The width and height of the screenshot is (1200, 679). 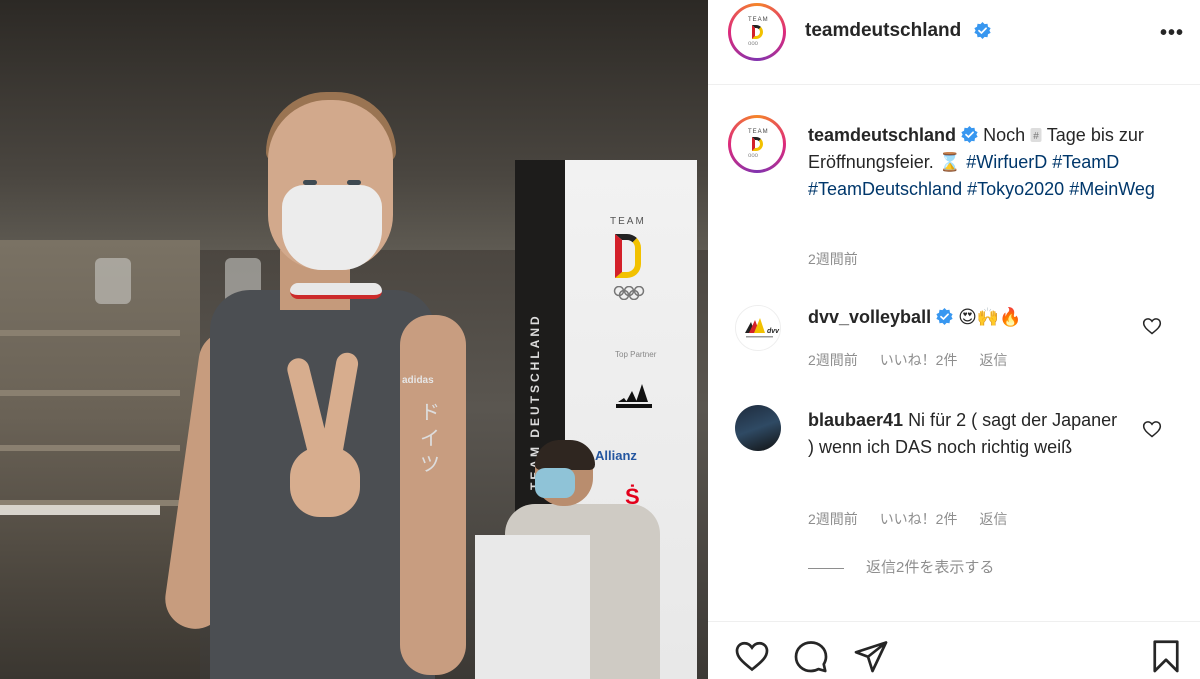 What do you see at coordinates (833, 259) in the screenshot?
I see `caption-timestamp: 2週間前` at bounding box center [833, 259].